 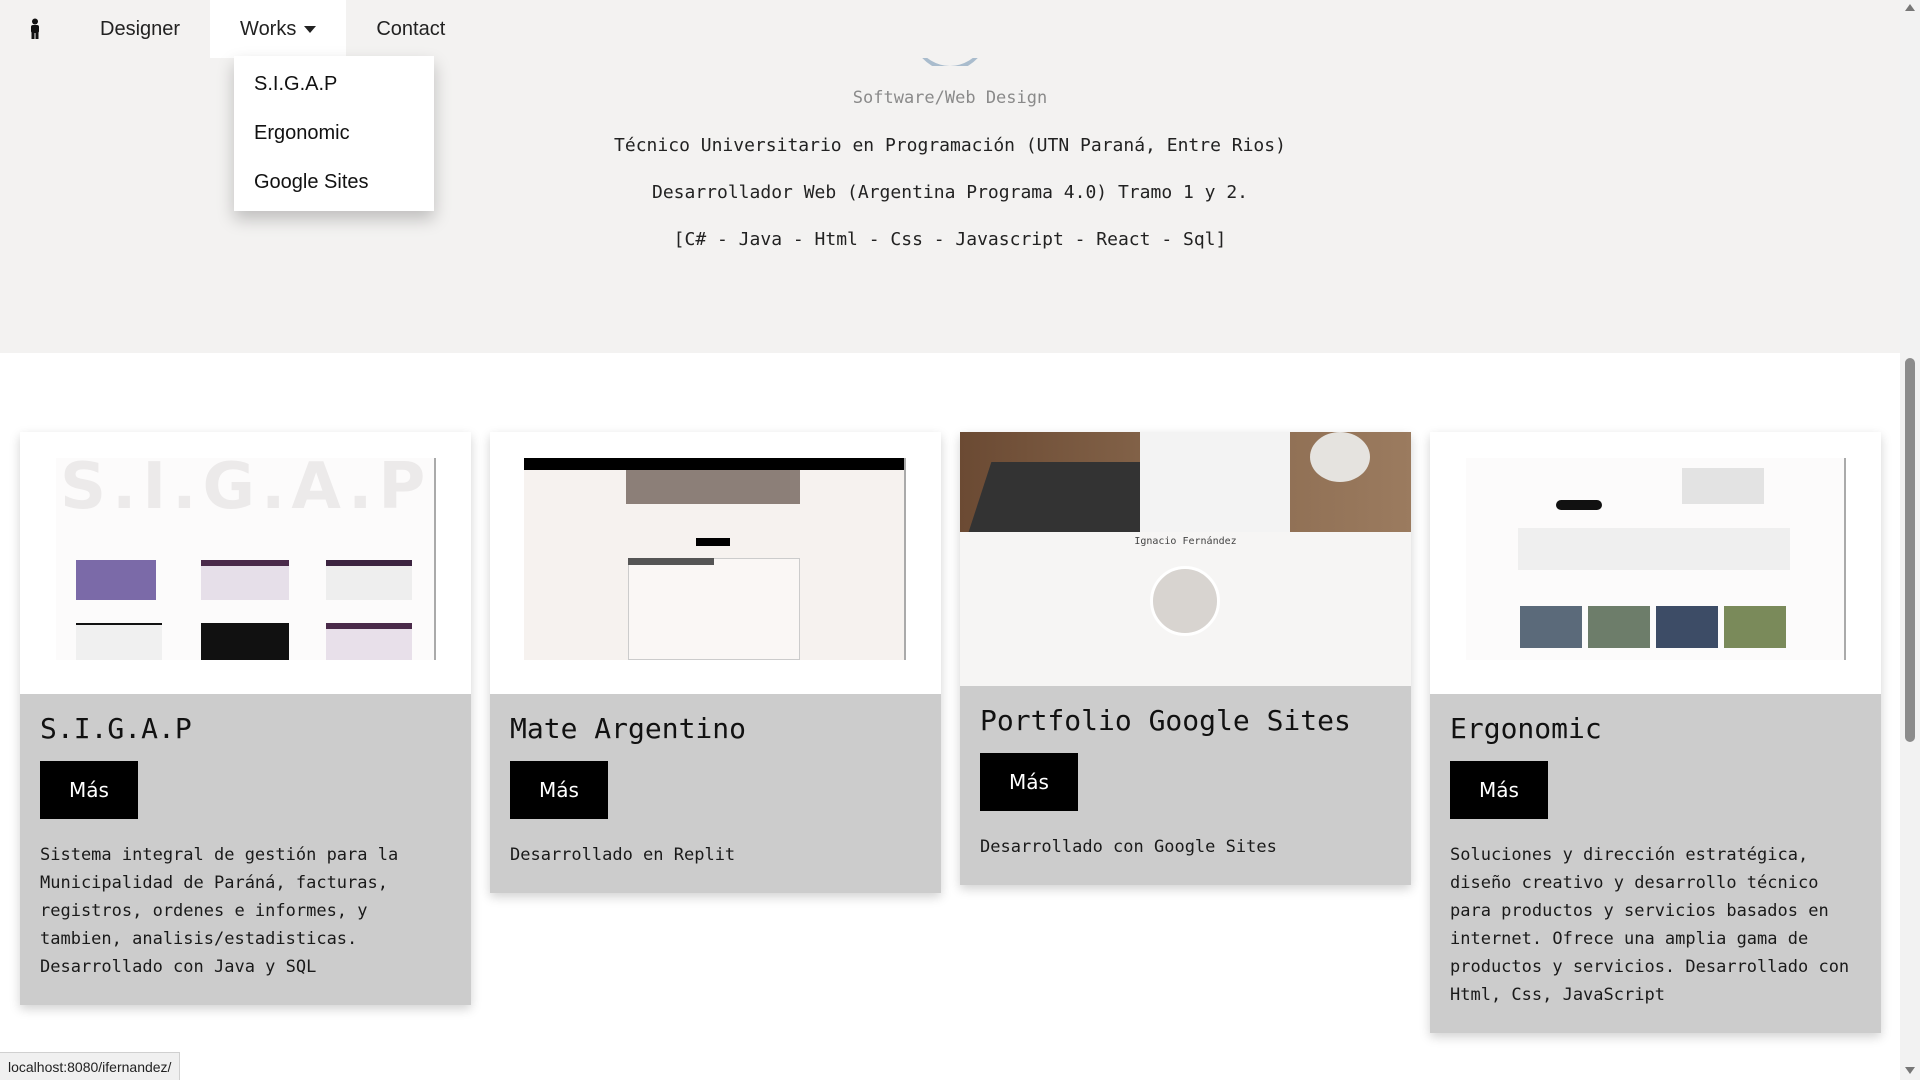 What do you see at coordinates (35, 29) in the screenshot?
I see `home-person-icon` at bounding box center [35, 29].